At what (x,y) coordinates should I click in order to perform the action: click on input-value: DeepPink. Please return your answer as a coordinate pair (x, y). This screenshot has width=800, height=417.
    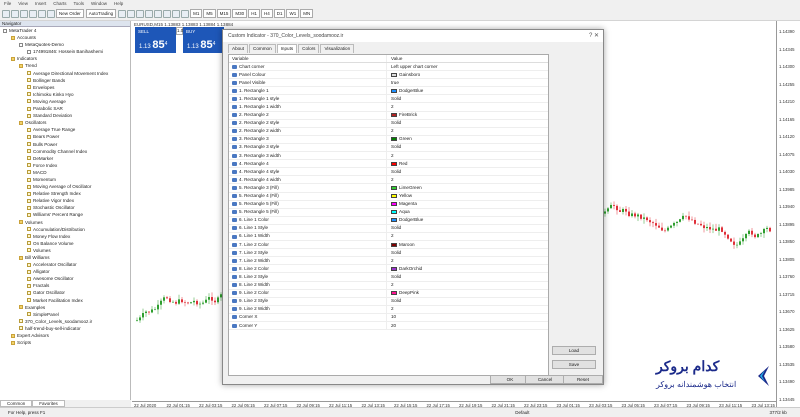
    Looking at the image, I should click on (402, 293).